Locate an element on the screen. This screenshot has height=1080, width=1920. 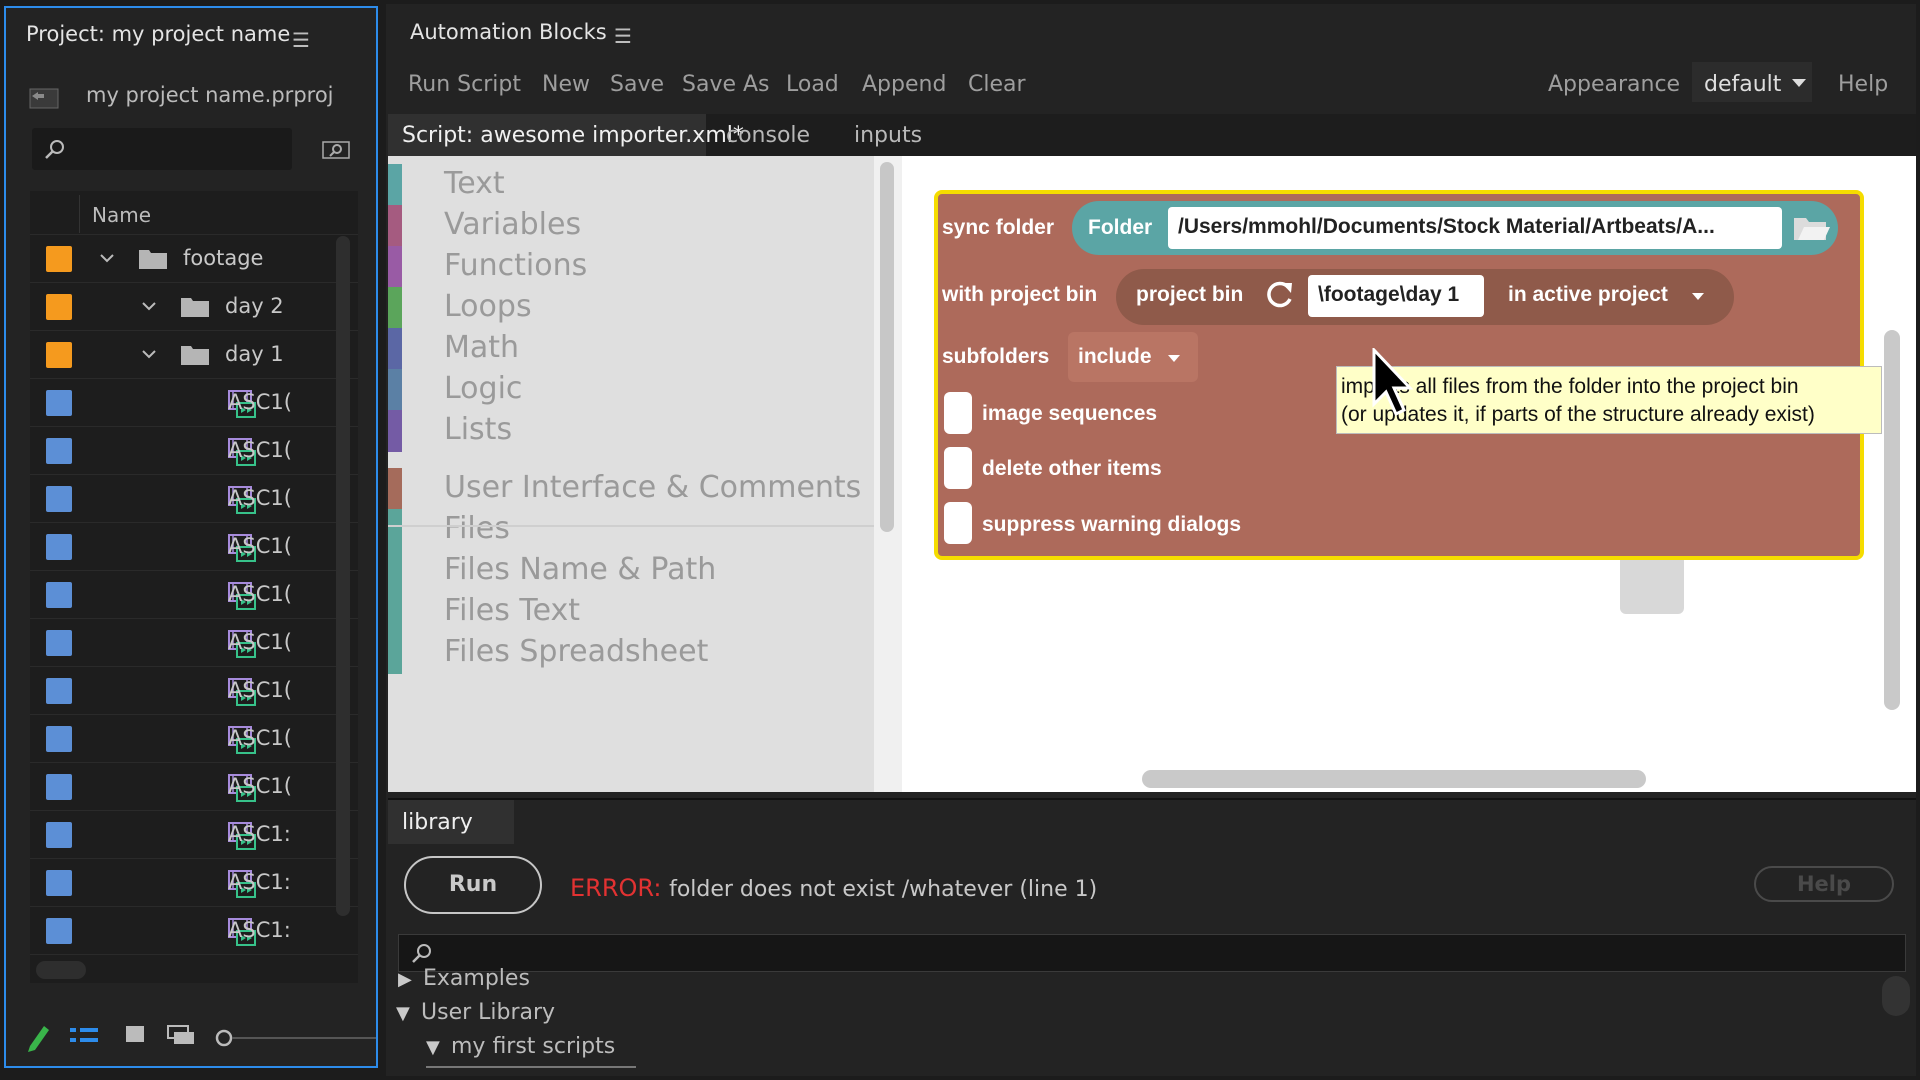
toolbox-category: Logic is located at coordinates (631, 389).